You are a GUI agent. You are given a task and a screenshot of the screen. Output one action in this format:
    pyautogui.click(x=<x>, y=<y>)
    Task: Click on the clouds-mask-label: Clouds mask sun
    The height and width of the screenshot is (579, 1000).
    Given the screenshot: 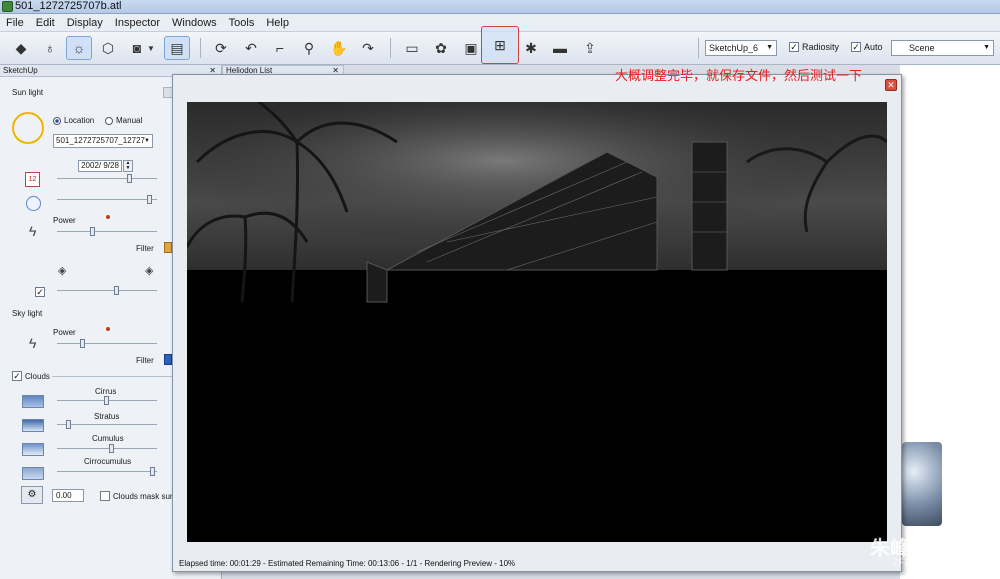 What is the action you would take?
    pyautogui.click(x=144, y=496)
    